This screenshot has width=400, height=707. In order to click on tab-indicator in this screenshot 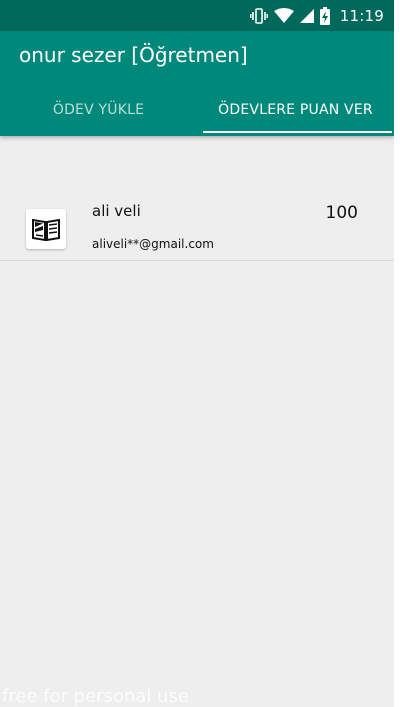, I will do `click(297, 132)`.